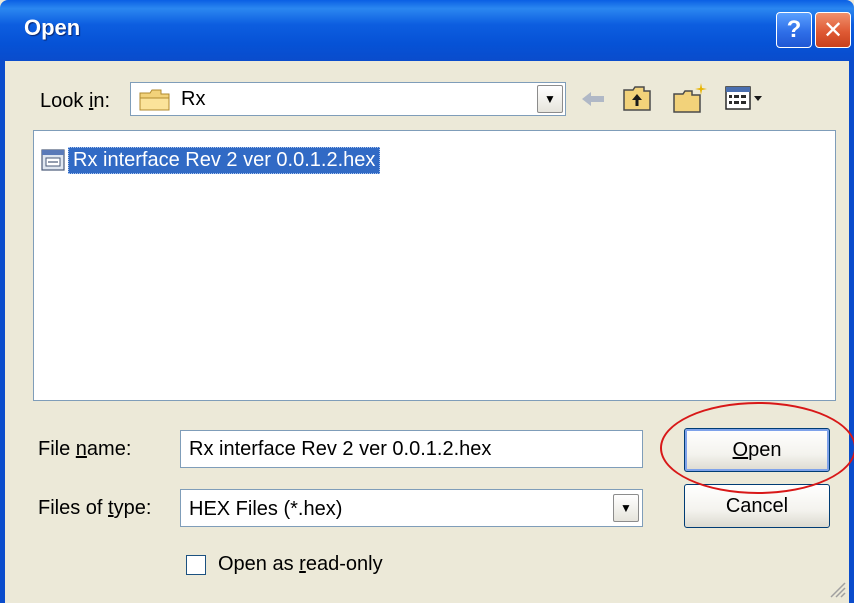 The width and height of the screenshot is (854, 603). What do you see at coordinates (740, 449) in the screenshot?
I see `open-button-accel: O` at bounding box center [740, 449].